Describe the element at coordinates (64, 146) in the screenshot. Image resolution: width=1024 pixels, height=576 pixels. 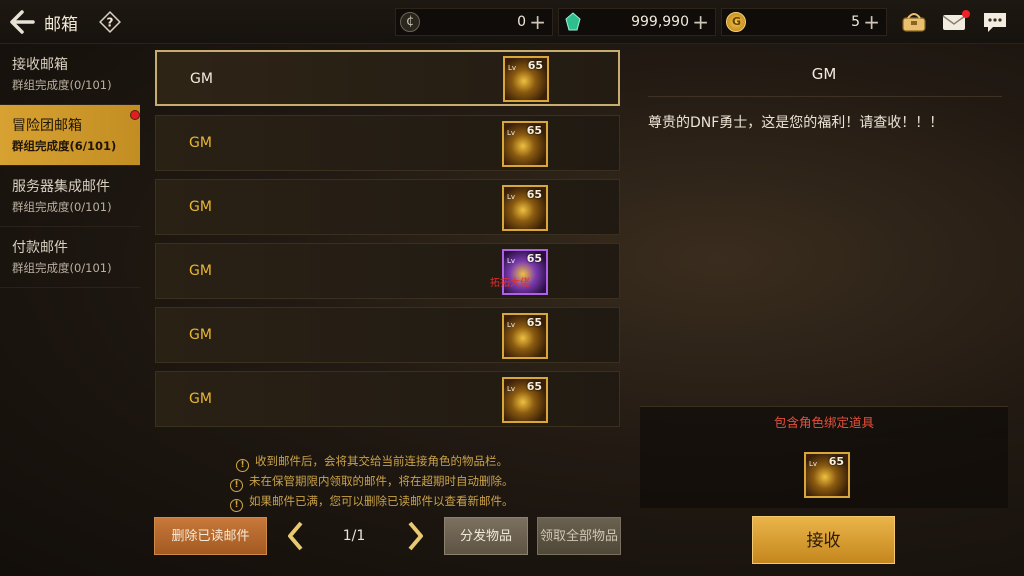
I see `sidebar-item-progress: 群组完成度(6/101)` at that location.